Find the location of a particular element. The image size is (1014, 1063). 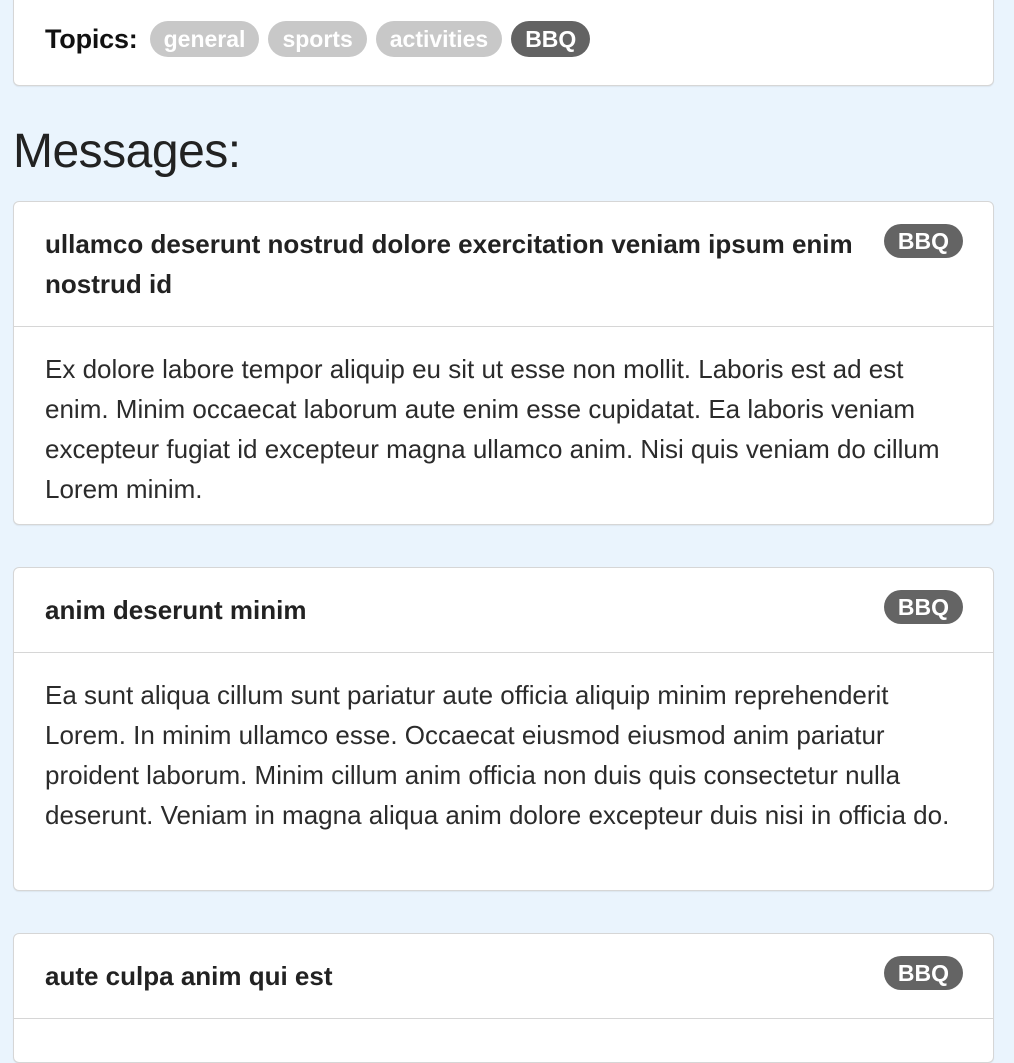

topics-card: Topics: general sports activities BBQ is located at coordinates (503, 43).